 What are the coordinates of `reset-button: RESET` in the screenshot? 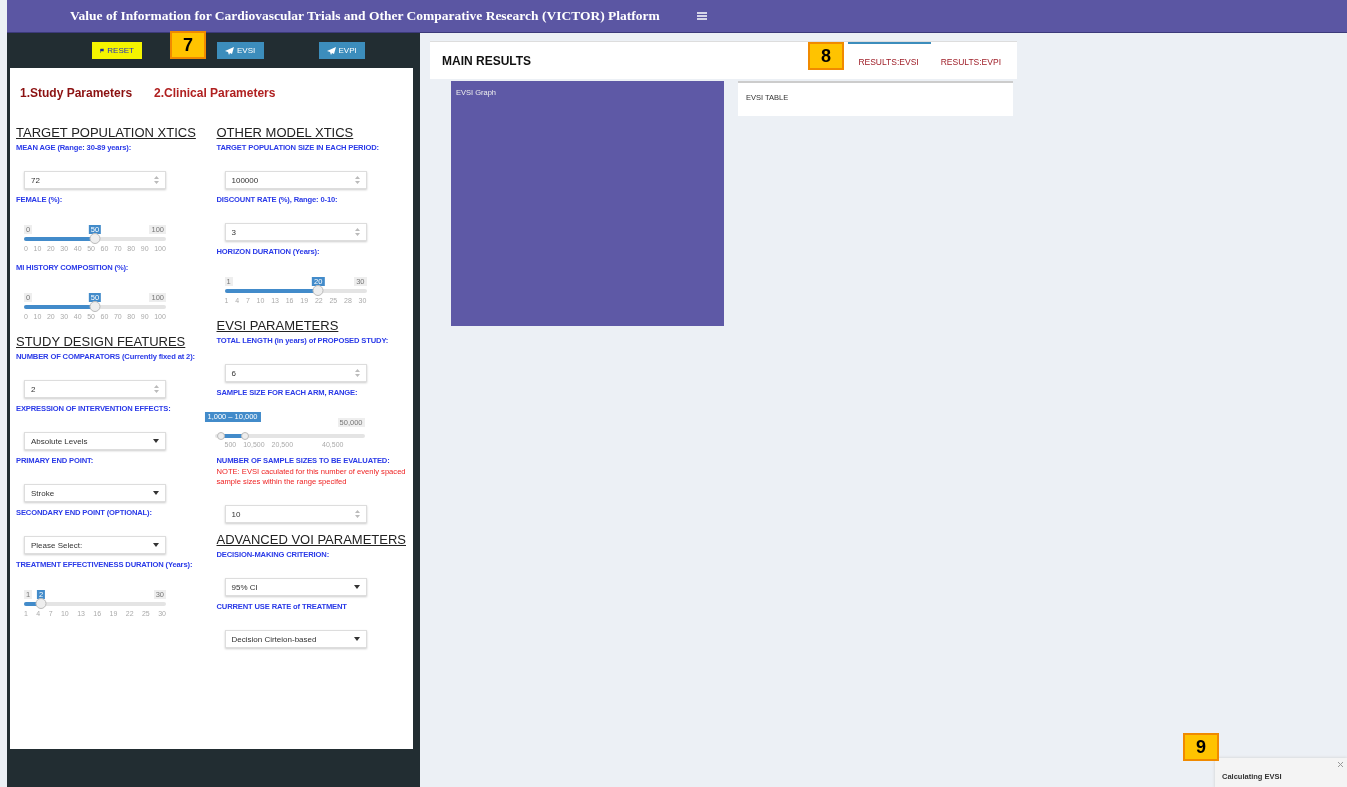 It's located at (117, 50).